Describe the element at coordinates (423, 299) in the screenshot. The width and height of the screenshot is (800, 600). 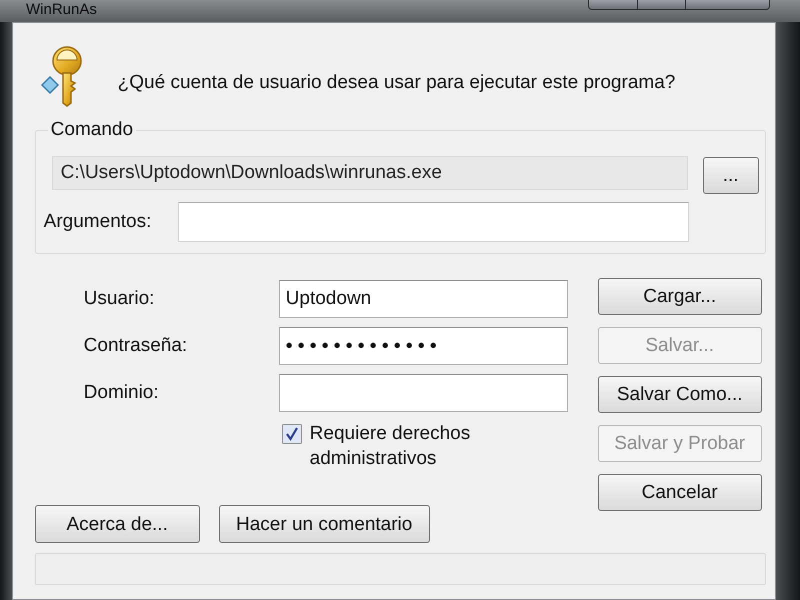
I see `input-field: Uptodown` at that location.